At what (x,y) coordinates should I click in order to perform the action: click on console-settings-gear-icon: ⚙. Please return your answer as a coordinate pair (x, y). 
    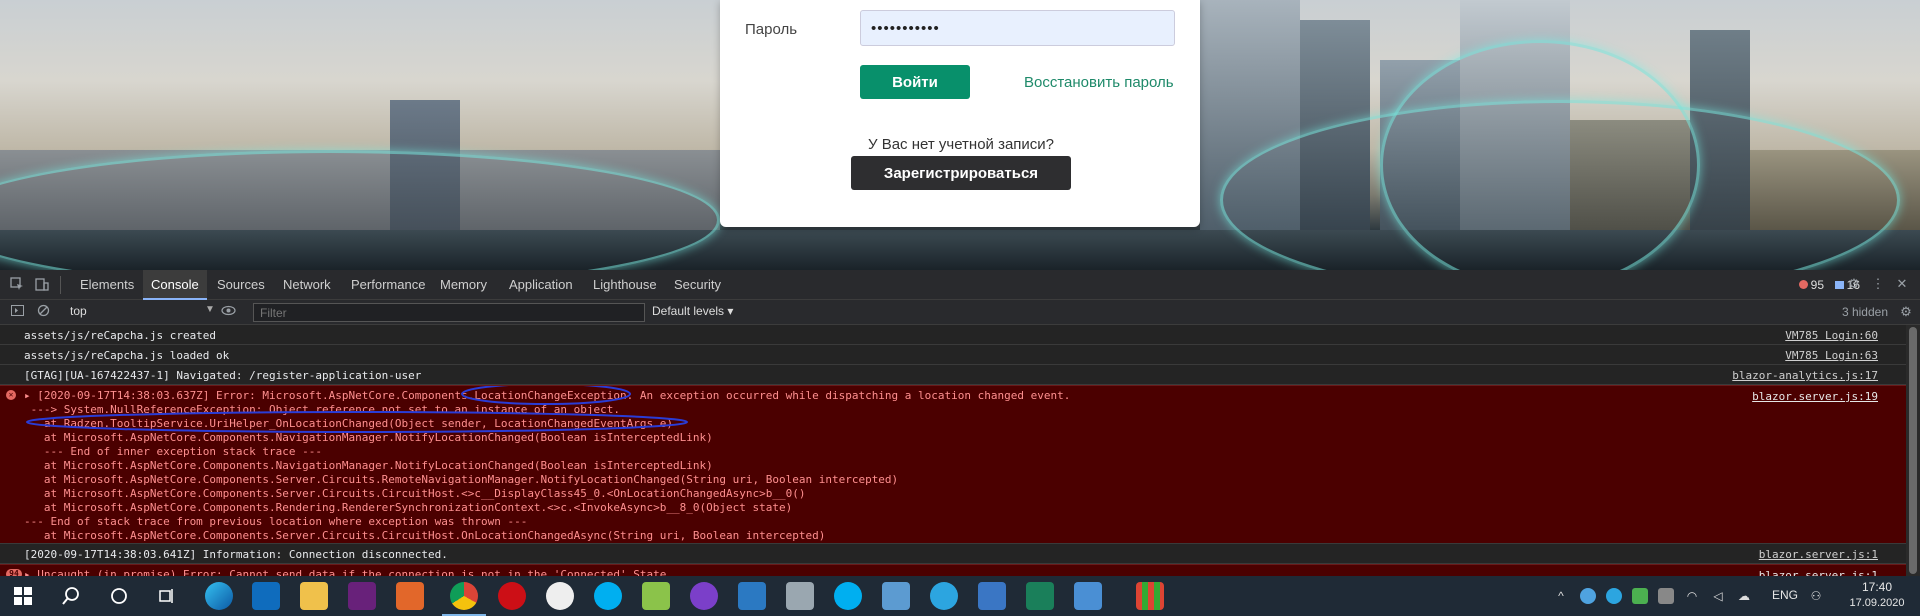
    Looking at the image, I should click on (1906, 312).